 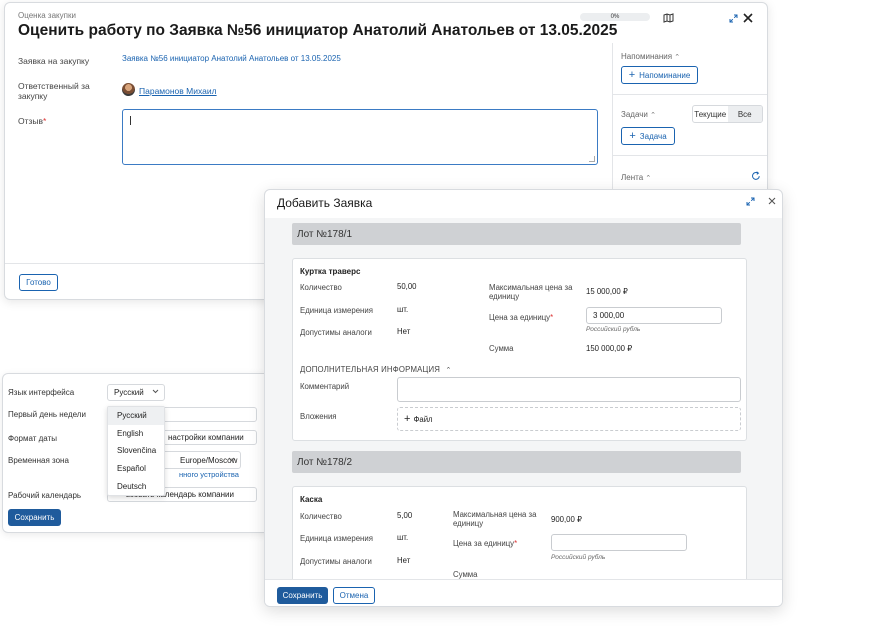 What do you see at coordinates (634, 114) in the screenshot?
I see `tasks-title-text: Задачи` at bounding box center [634, 114].